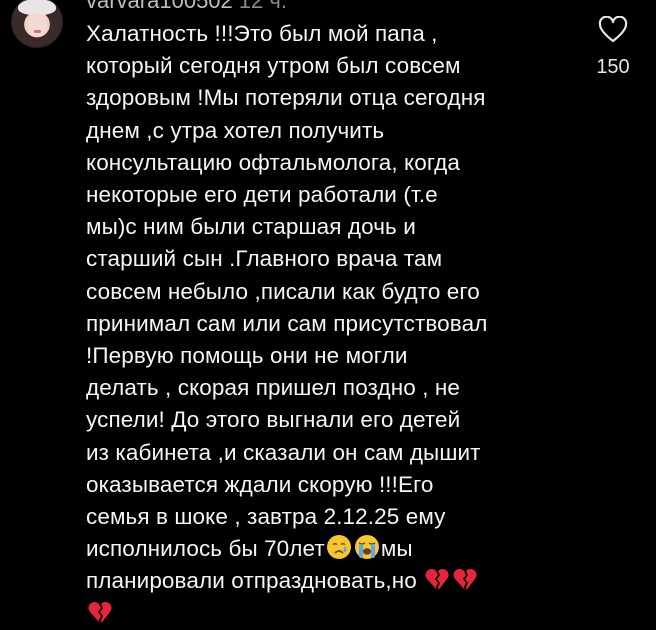  Describe the element at coordinates (260, 484) in the screenshot. I see `comment-line: оказывается ждали скорую !!!Его` at that location.